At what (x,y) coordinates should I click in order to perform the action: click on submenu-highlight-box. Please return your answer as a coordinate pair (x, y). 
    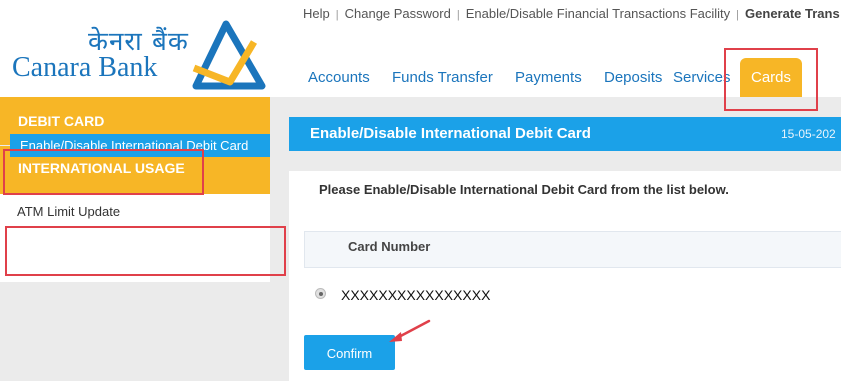
    Looking at the image, I should click on (145, 251).